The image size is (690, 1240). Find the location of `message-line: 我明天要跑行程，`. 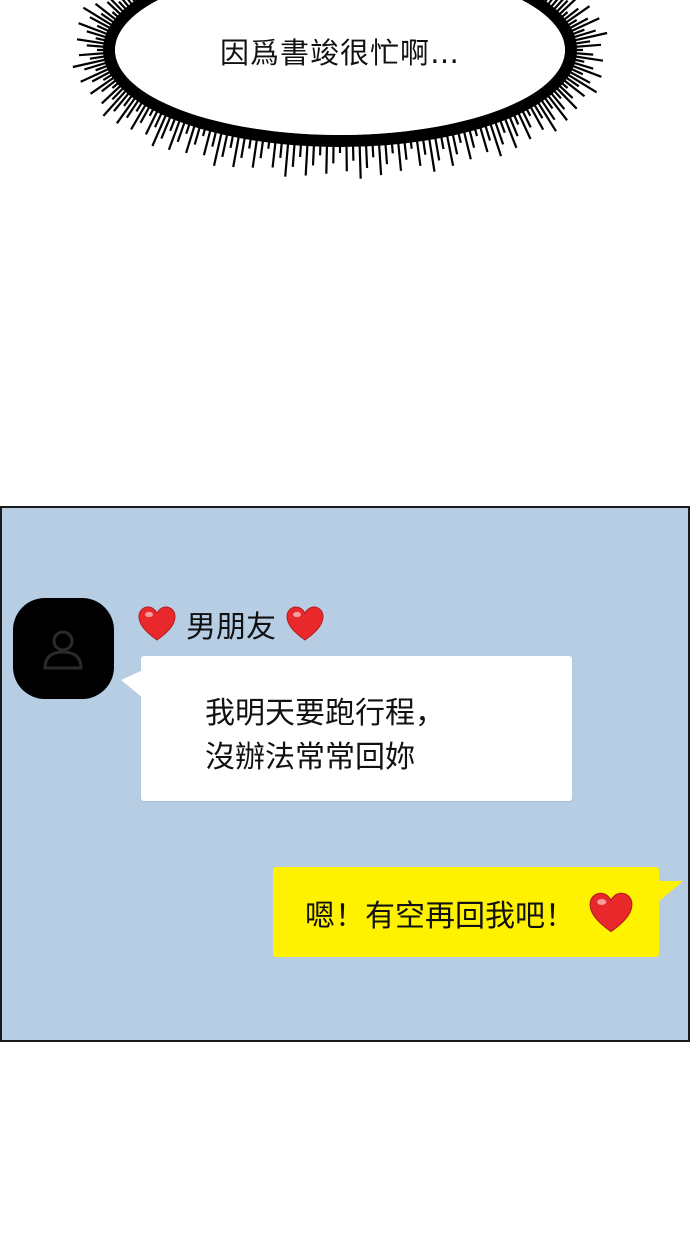

message-line: 我明天要跑行程， is located at coordinates (325, 713).